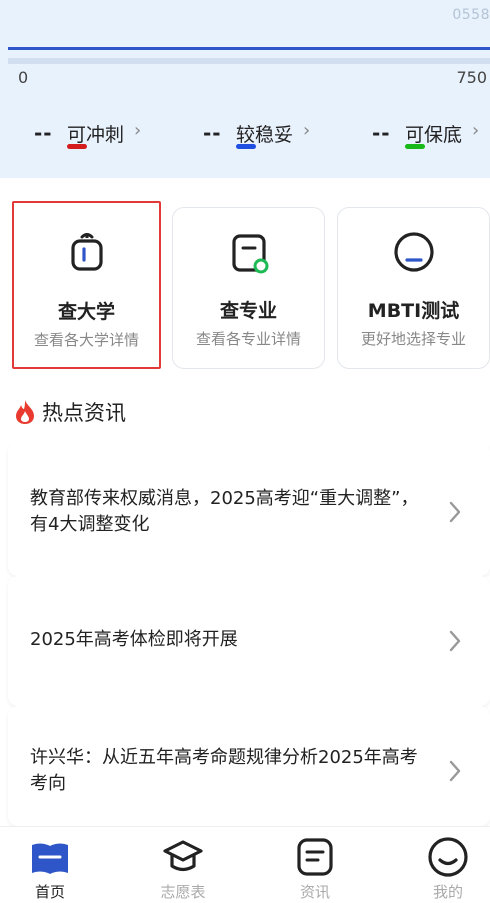 This screenshot has height=903, width=490. Describe the element at coordinates (415, 146) in the screenshot. I see `fallback-indicator` at that location.